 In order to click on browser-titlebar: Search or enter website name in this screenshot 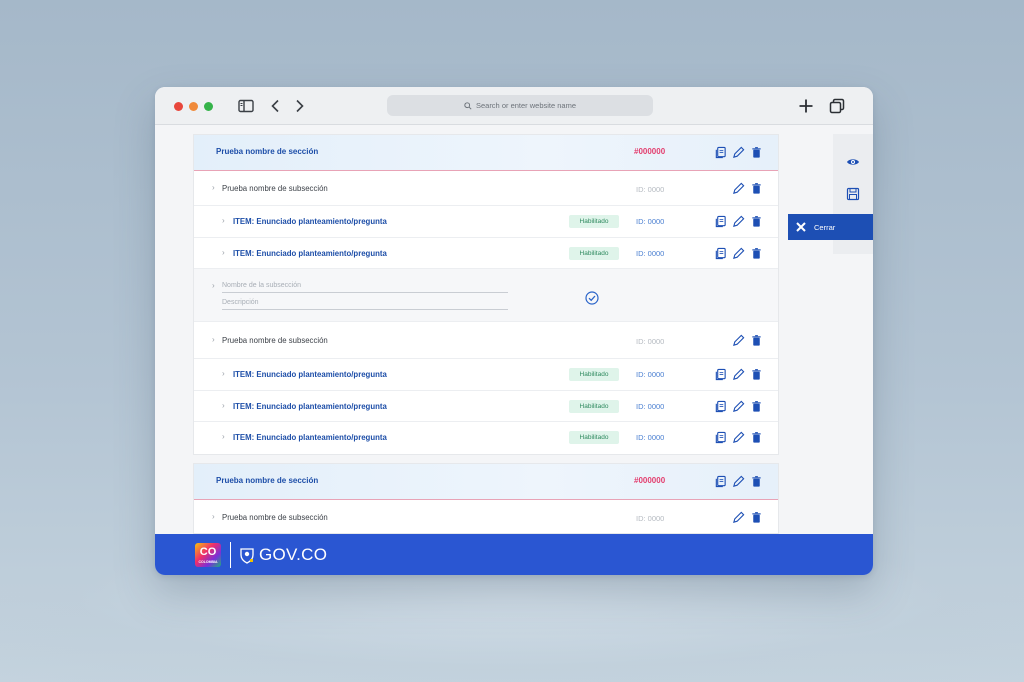, I will do `click(514, 106)`.